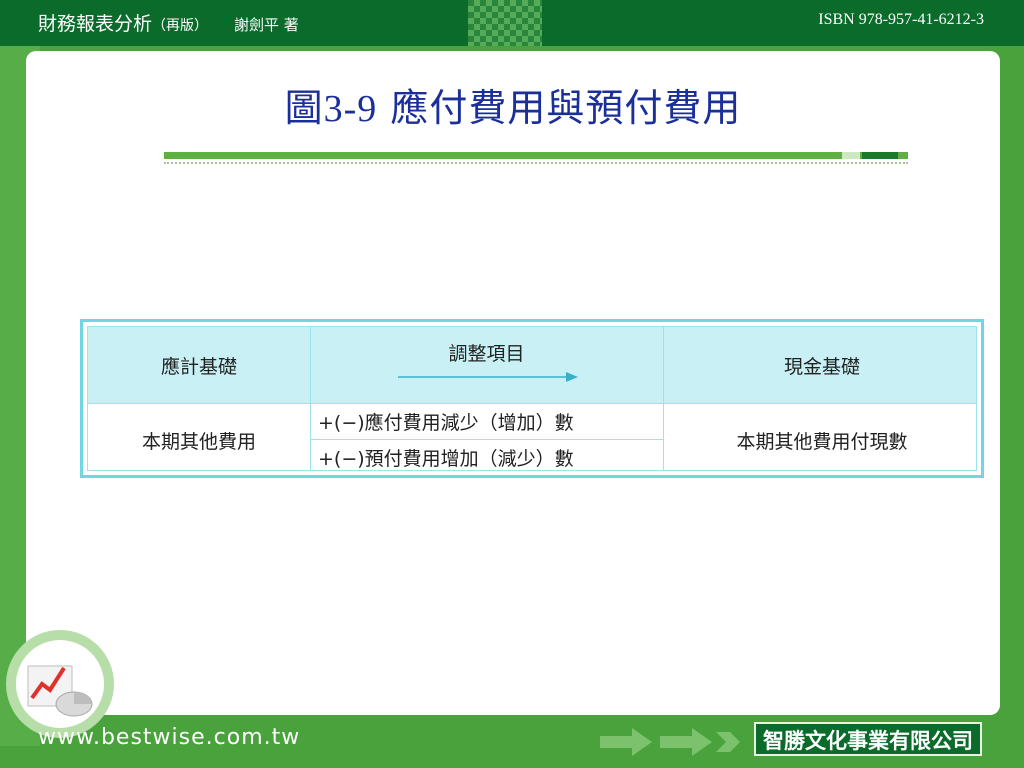  Describe the element at coordinates (350, 109) in the screenshot. I see `title-number: 3-9` at that location.